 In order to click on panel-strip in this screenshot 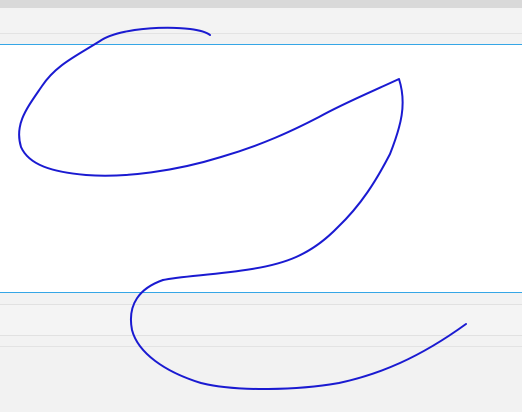, I will do `click(261, 320)`.